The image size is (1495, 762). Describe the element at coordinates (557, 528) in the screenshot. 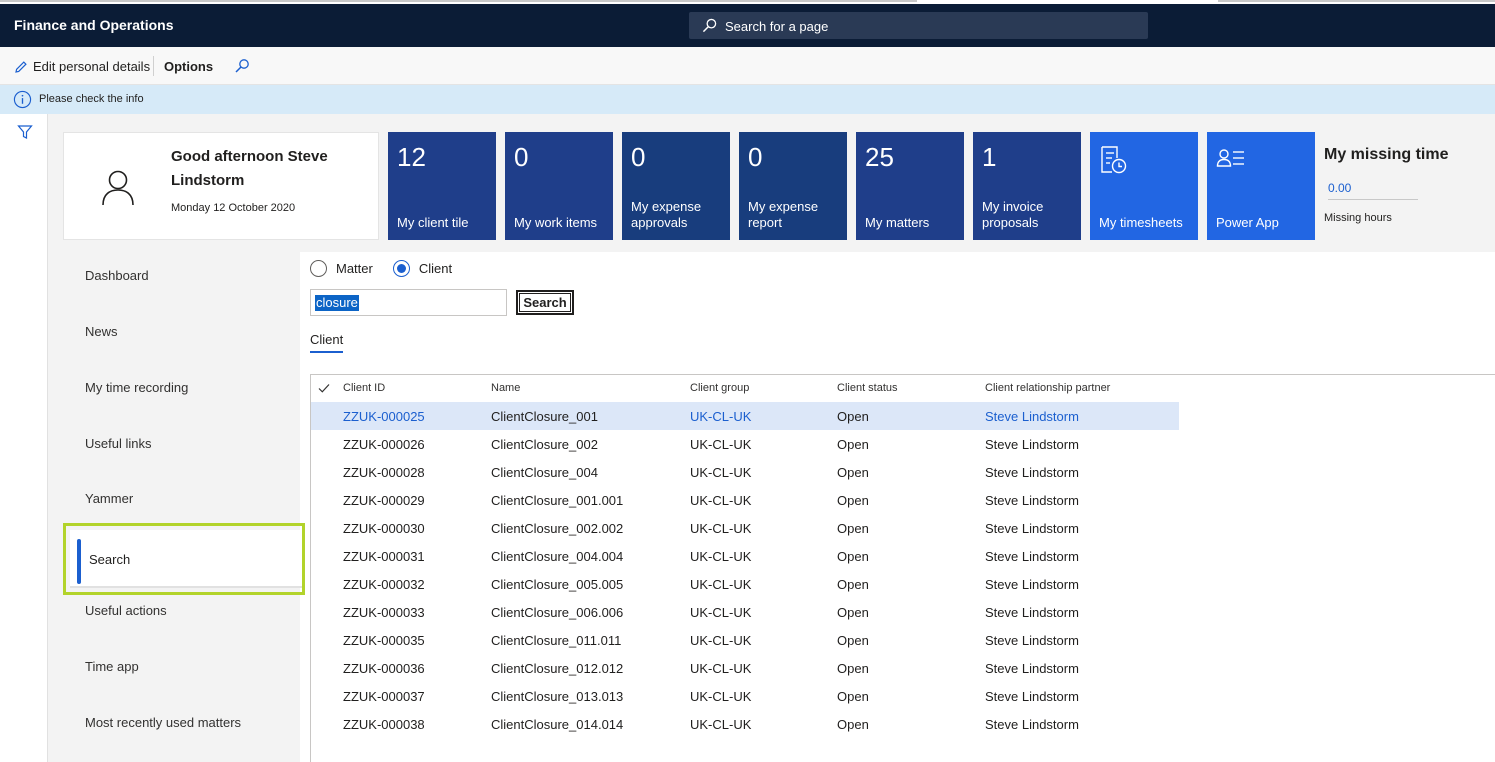

I see `cell-name: ClientClosure_002.002` at that location.